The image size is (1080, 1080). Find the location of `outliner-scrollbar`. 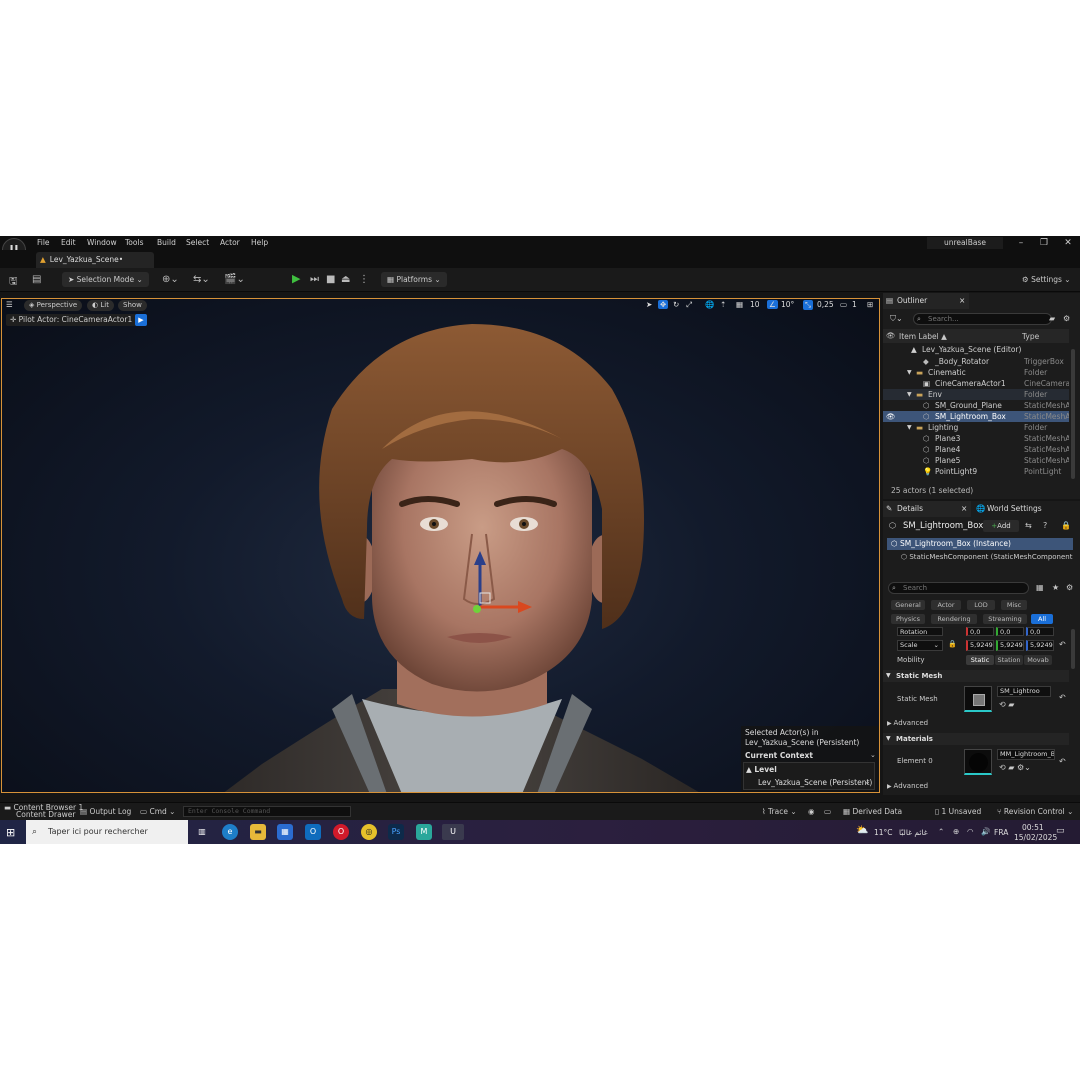

outliner-scrollbar is located at coordinates (1073, 414).